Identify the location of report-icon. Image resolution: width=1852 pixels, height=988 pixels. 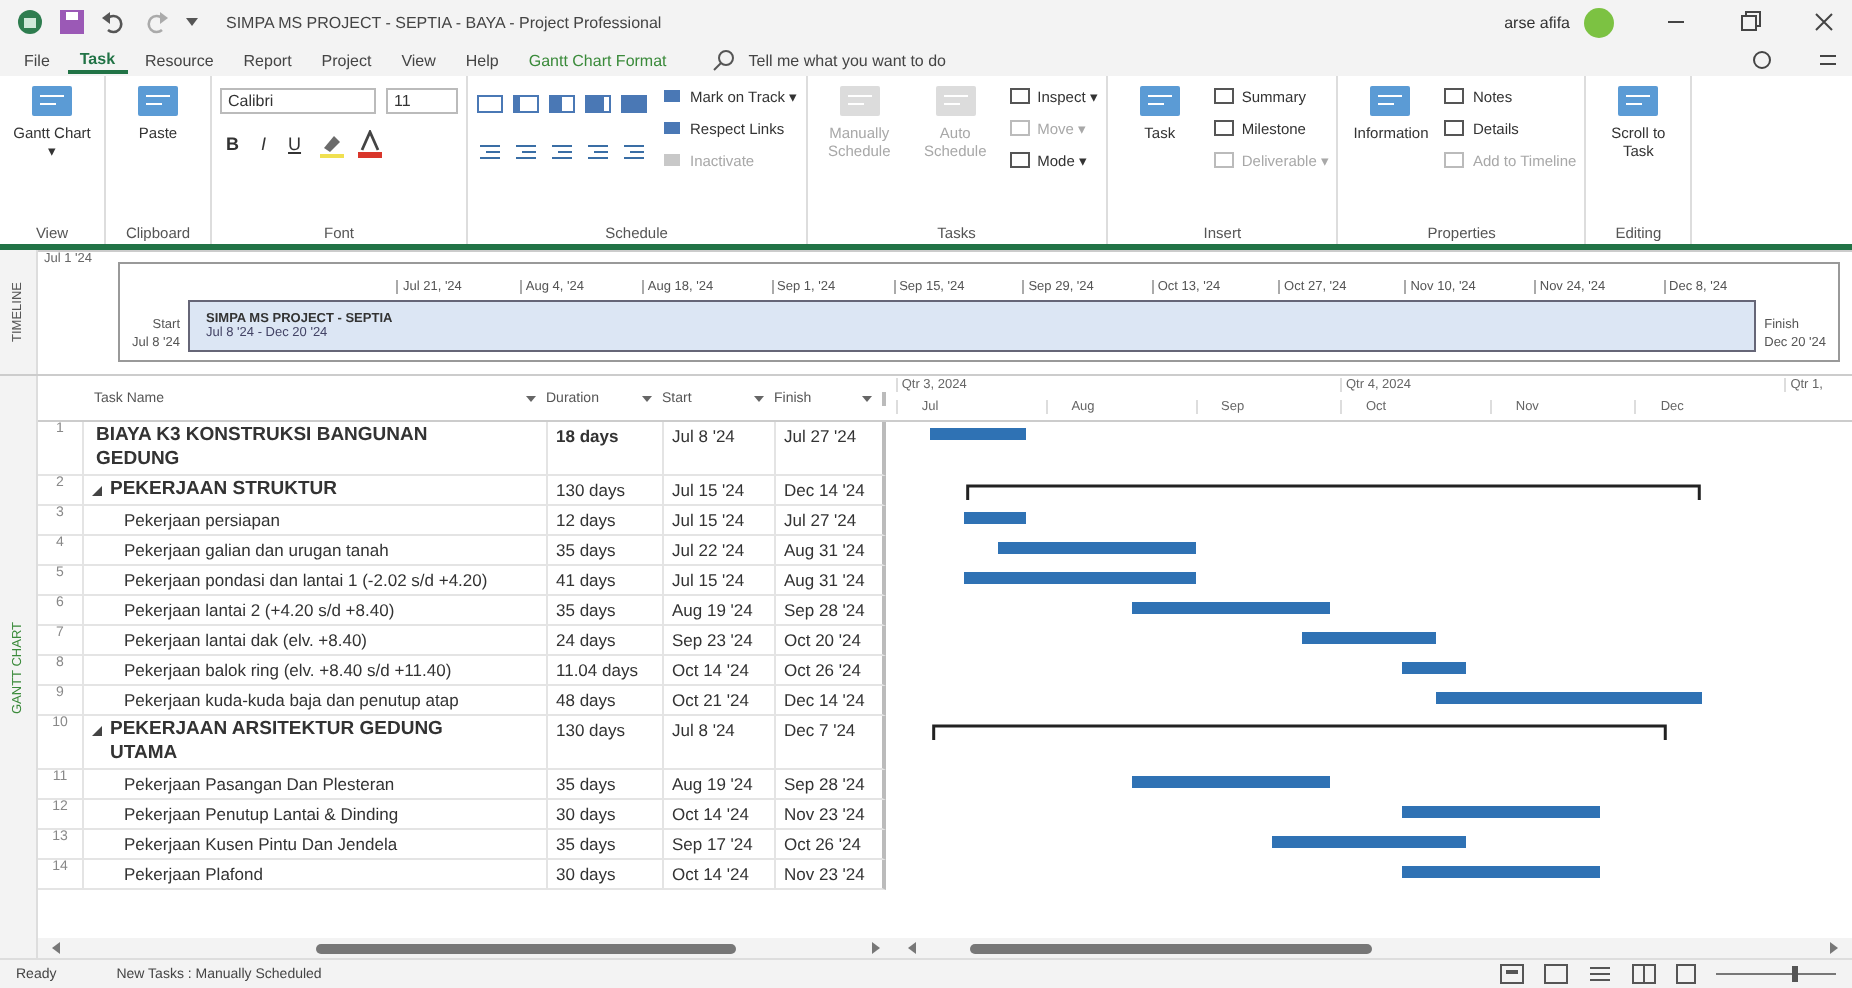
(1686, 974).